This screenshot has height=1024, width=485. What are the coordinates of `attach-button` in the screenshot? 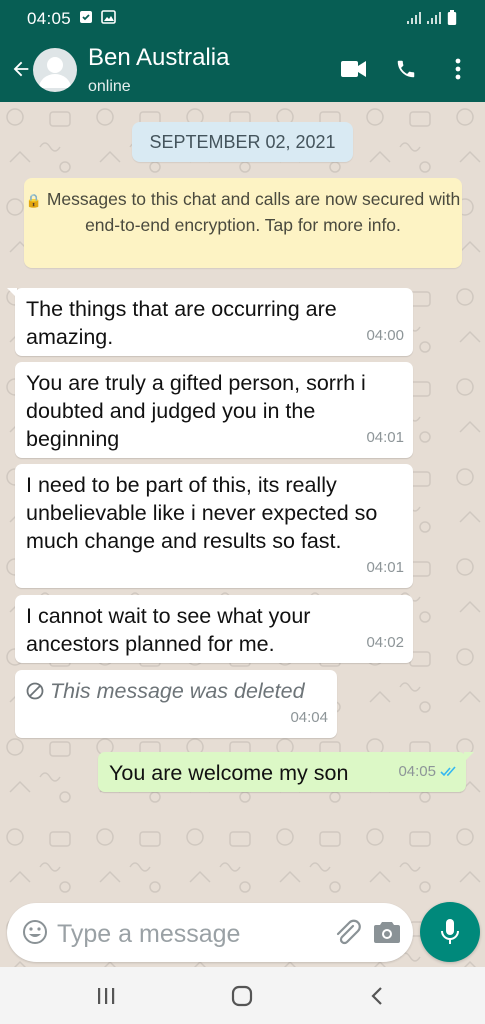 It's located at (348, 933).